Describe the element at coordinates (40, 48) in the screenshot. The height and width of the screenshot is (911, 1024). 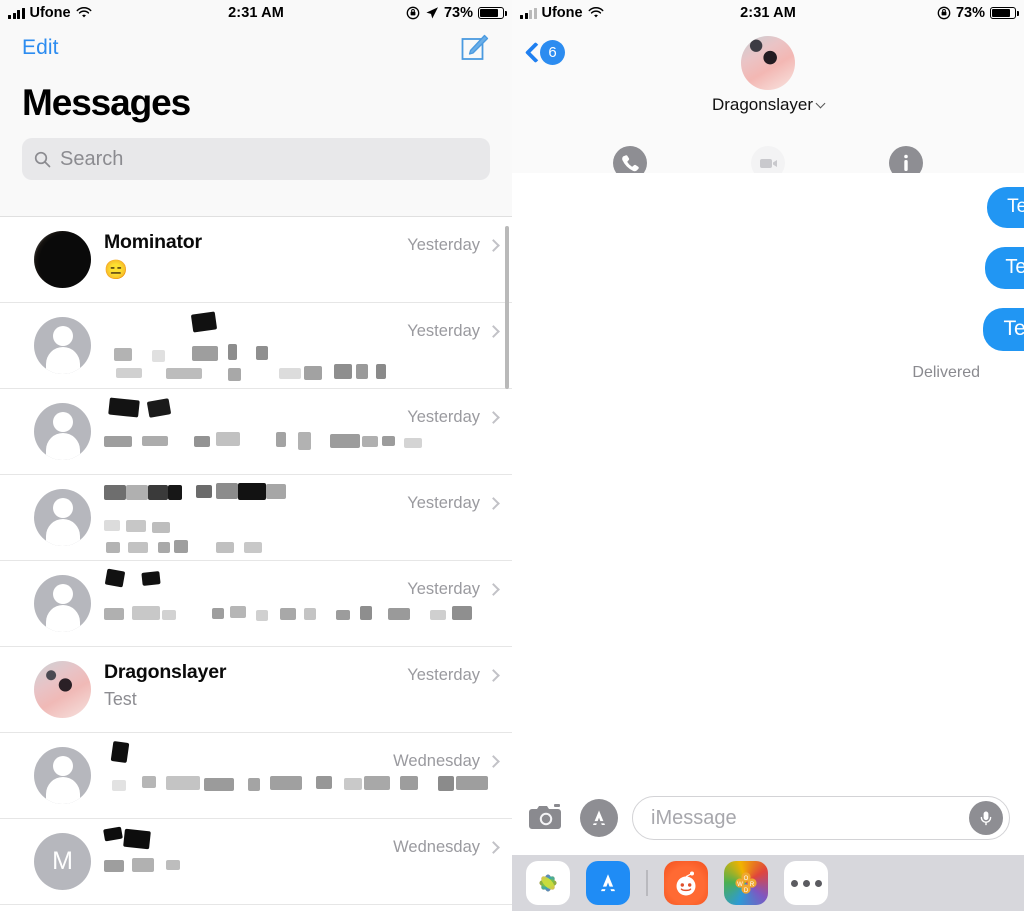
I see `edit-button: Edit` at that location.